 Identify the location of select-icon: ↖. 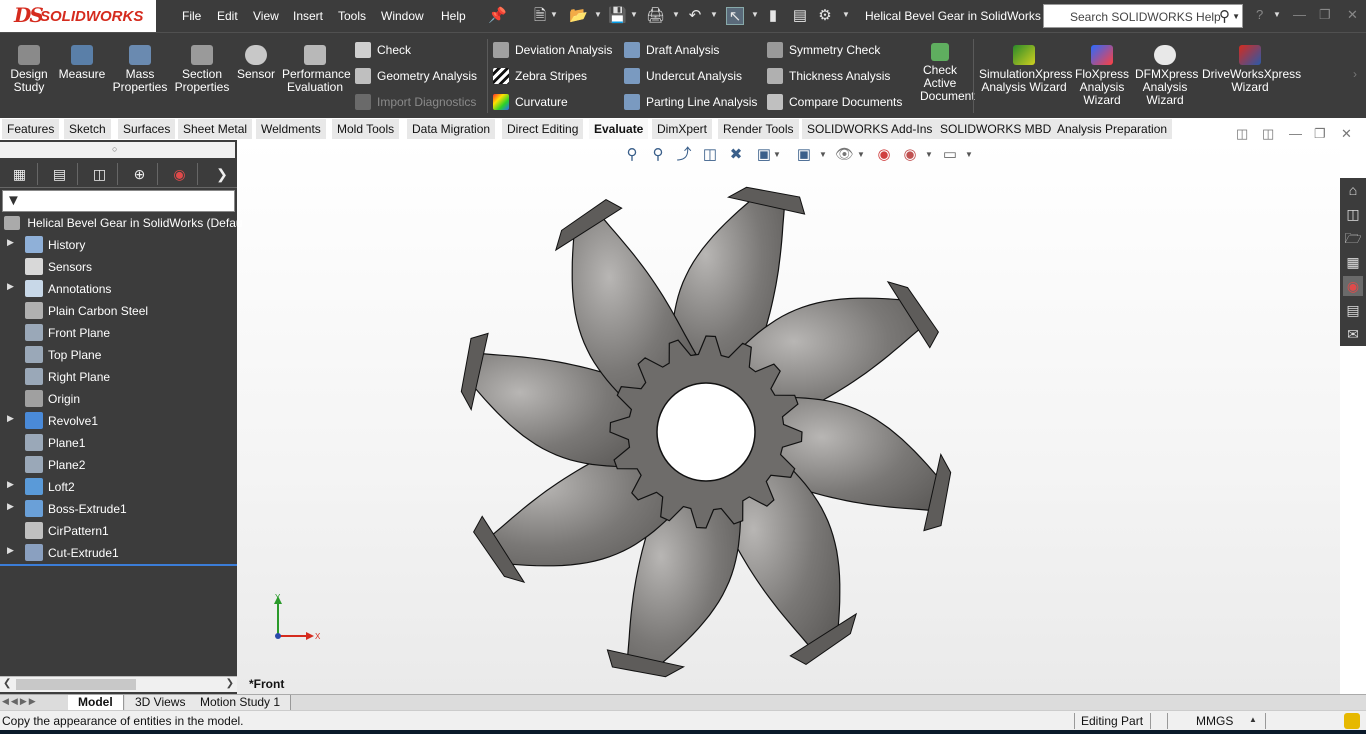
(735, 16).